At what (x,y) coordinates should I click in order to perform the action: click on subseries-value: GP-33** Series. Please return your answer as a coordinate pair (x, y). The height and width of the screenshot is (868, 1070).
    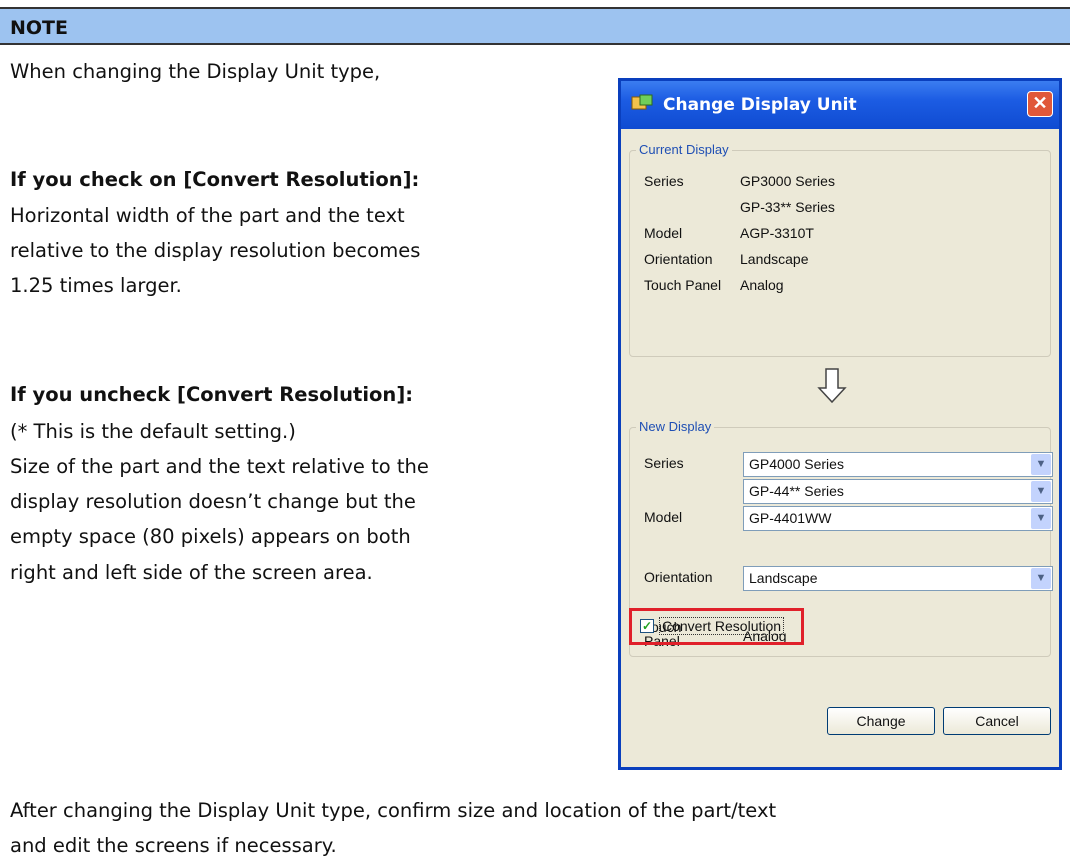
    Looking at the image, I should click on (787, 207).